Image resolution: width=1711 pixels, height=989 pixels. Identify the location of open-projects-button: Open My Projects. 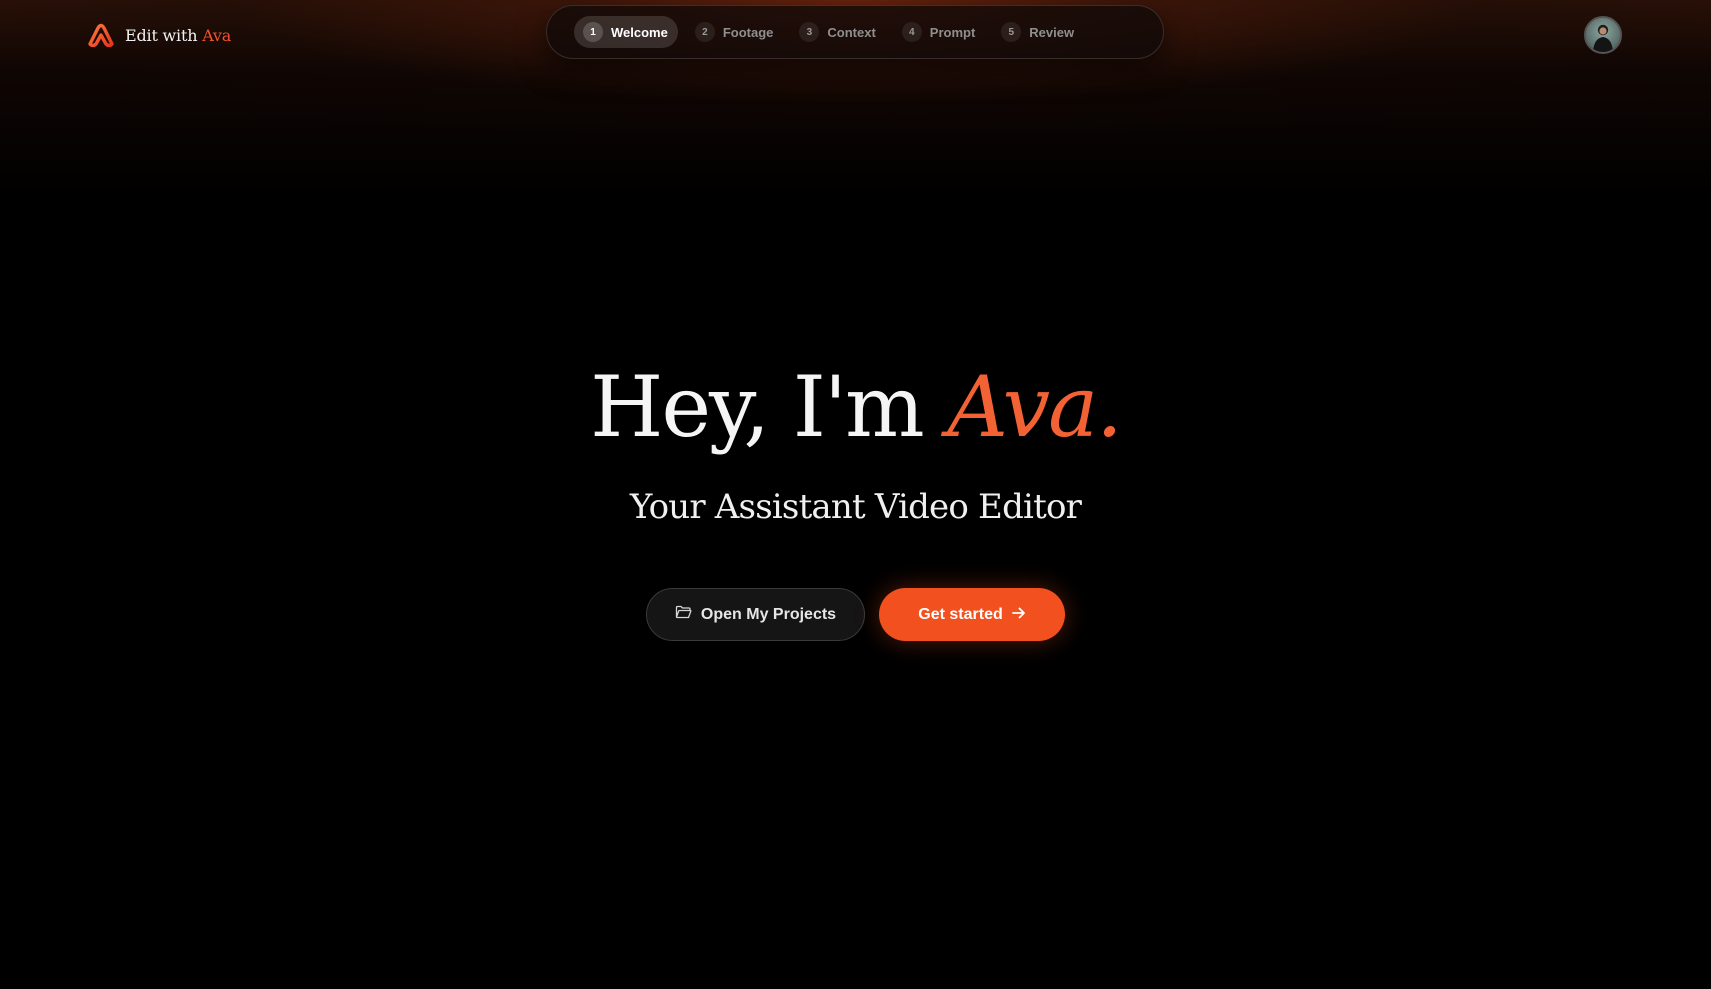
(755, 614).